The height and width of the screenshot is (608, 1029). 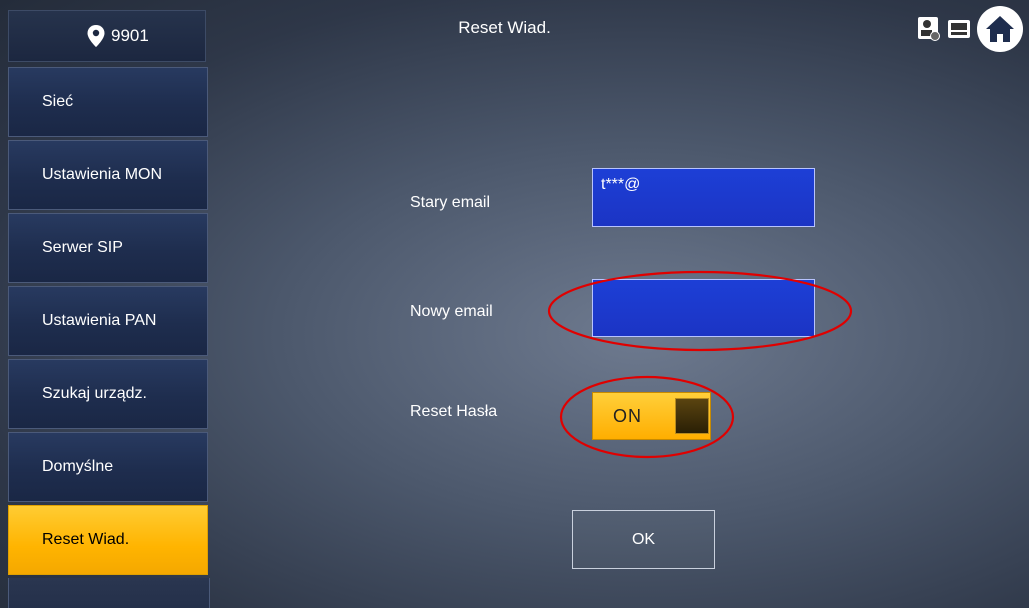 I want to click on old-email-value: t***@, so click(x=621, y=184).